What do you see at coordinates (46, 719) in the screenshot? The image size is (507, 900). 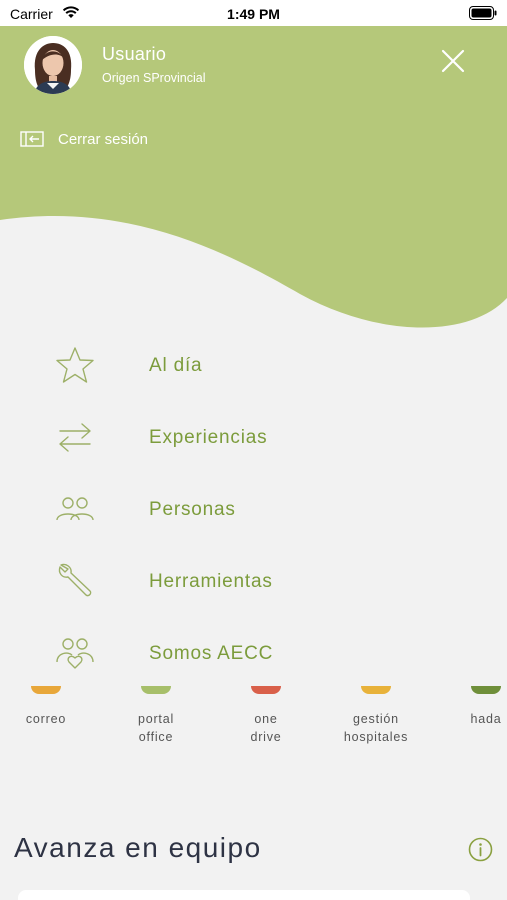 I see `app-label: correo` at bounding box center [46, 719].